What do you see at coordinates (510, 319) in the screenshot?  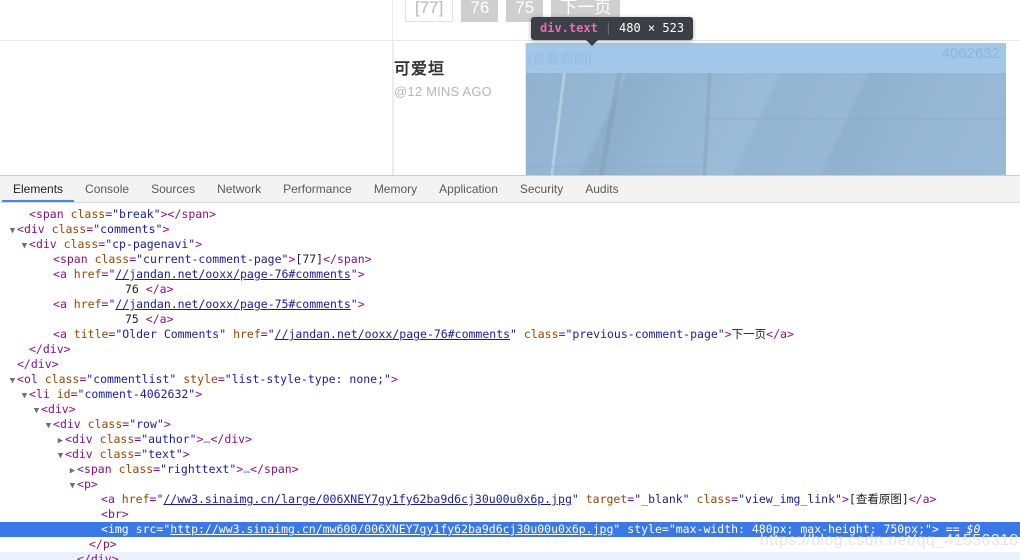 I see `dom-node-row: 75 </a>` at bounding box center [510, 319].